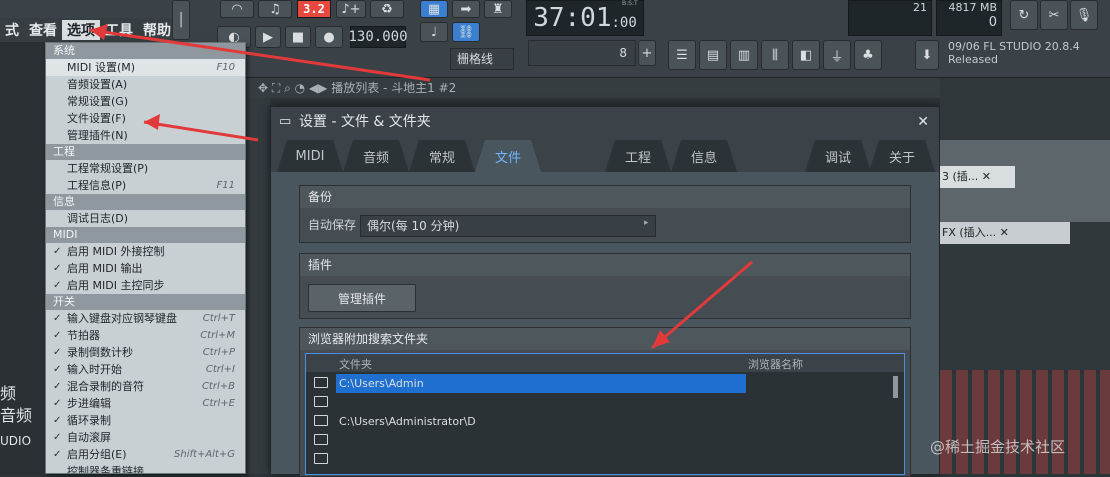  What do you see at coordinates (201, 131) in the screenshot?
I see `arrow-to-file-settings` at bounding box center [201, 131].